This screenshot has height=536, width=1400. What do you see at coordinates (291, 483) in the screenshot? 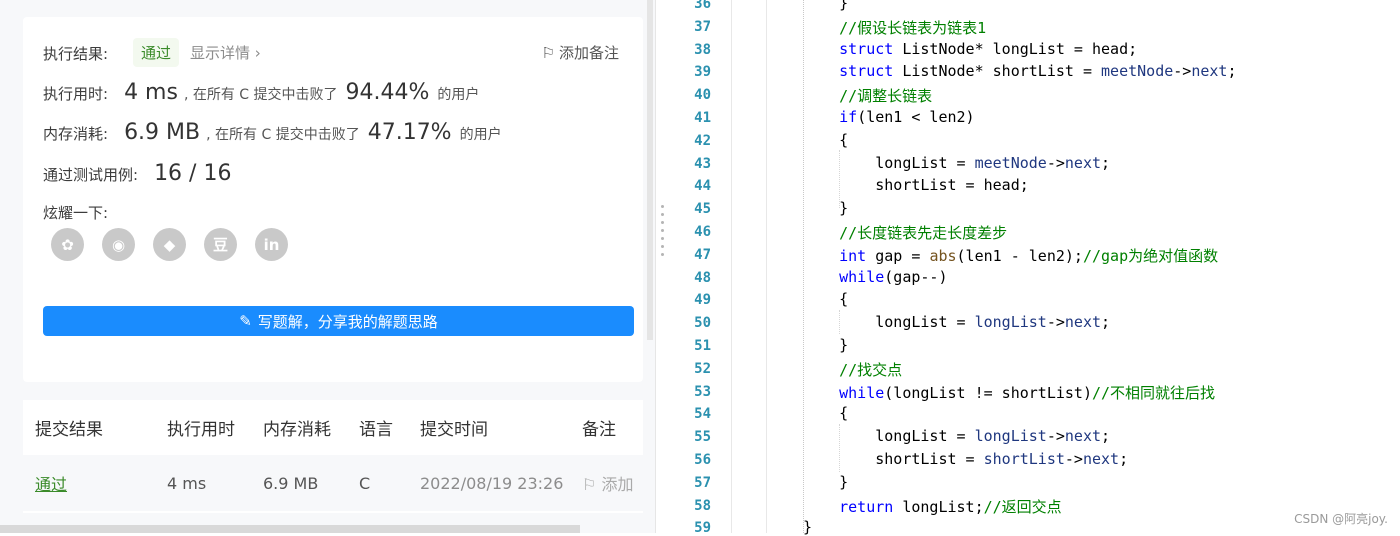
I see `row-memory: 6.9 MB` at bounding box center [291, 483].